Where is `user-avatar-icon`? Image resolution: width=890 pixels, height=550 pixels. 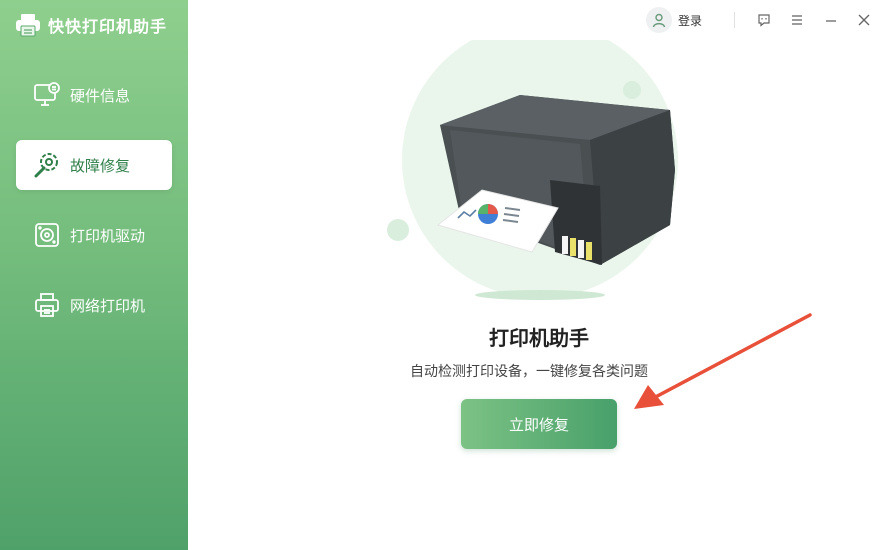 user-avatar-icon is located at coordinates (659, 20).